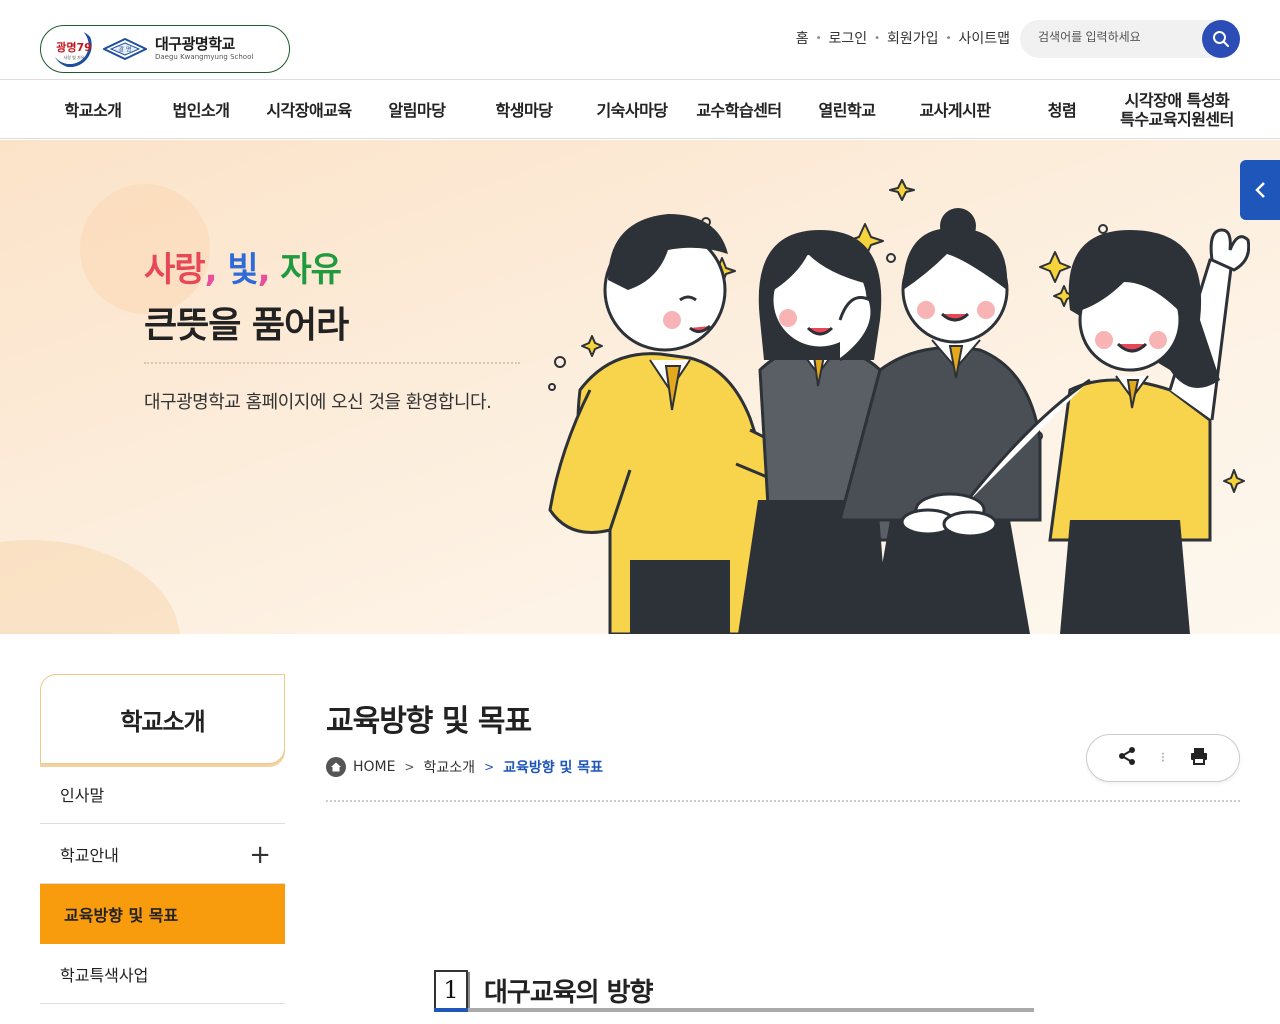  I want to click on slogan-word-freedom: 자유, so click(311, 270).